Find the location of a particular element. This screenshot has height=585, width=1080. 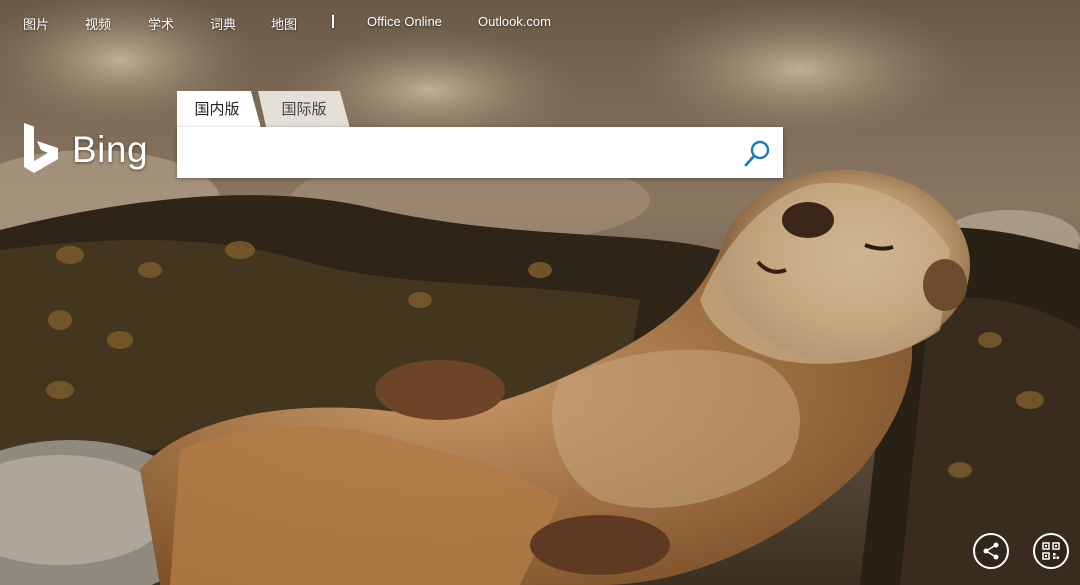

nav-link-outlook: Outlook.com is located at coordinates (514, 21).